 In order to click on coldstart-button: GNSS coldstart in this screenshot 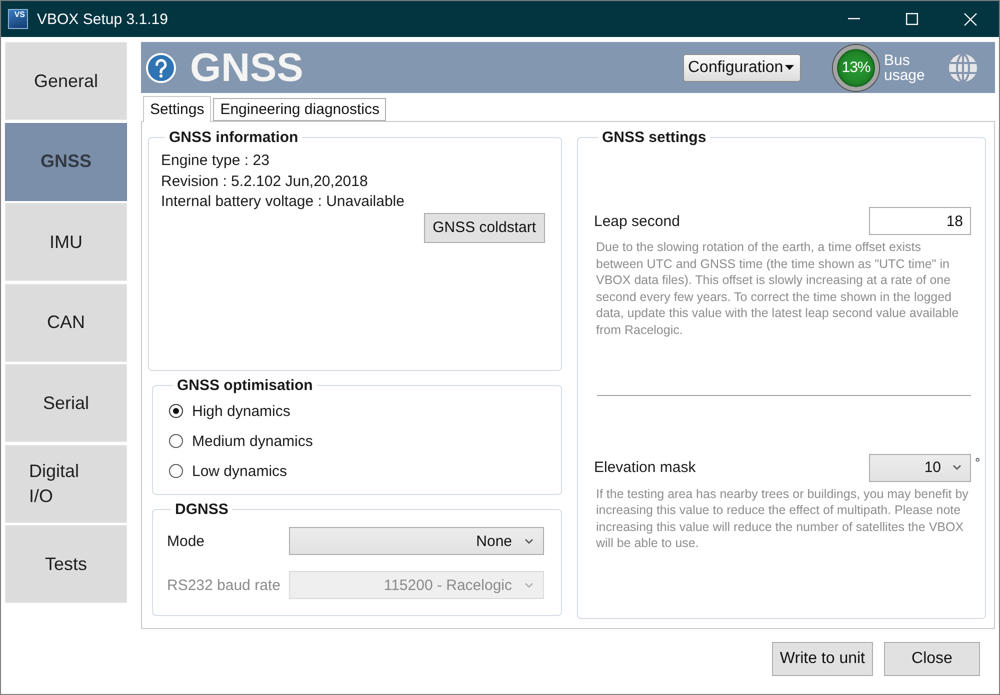, I will do `click(484, 227)`.